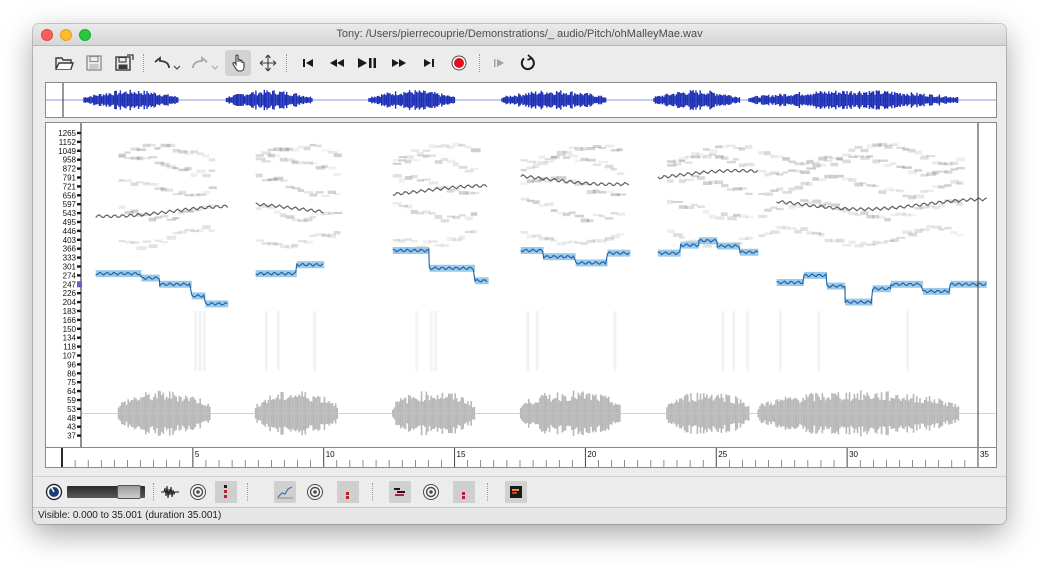  I want to click on notes-play-button, so click(431, 492).